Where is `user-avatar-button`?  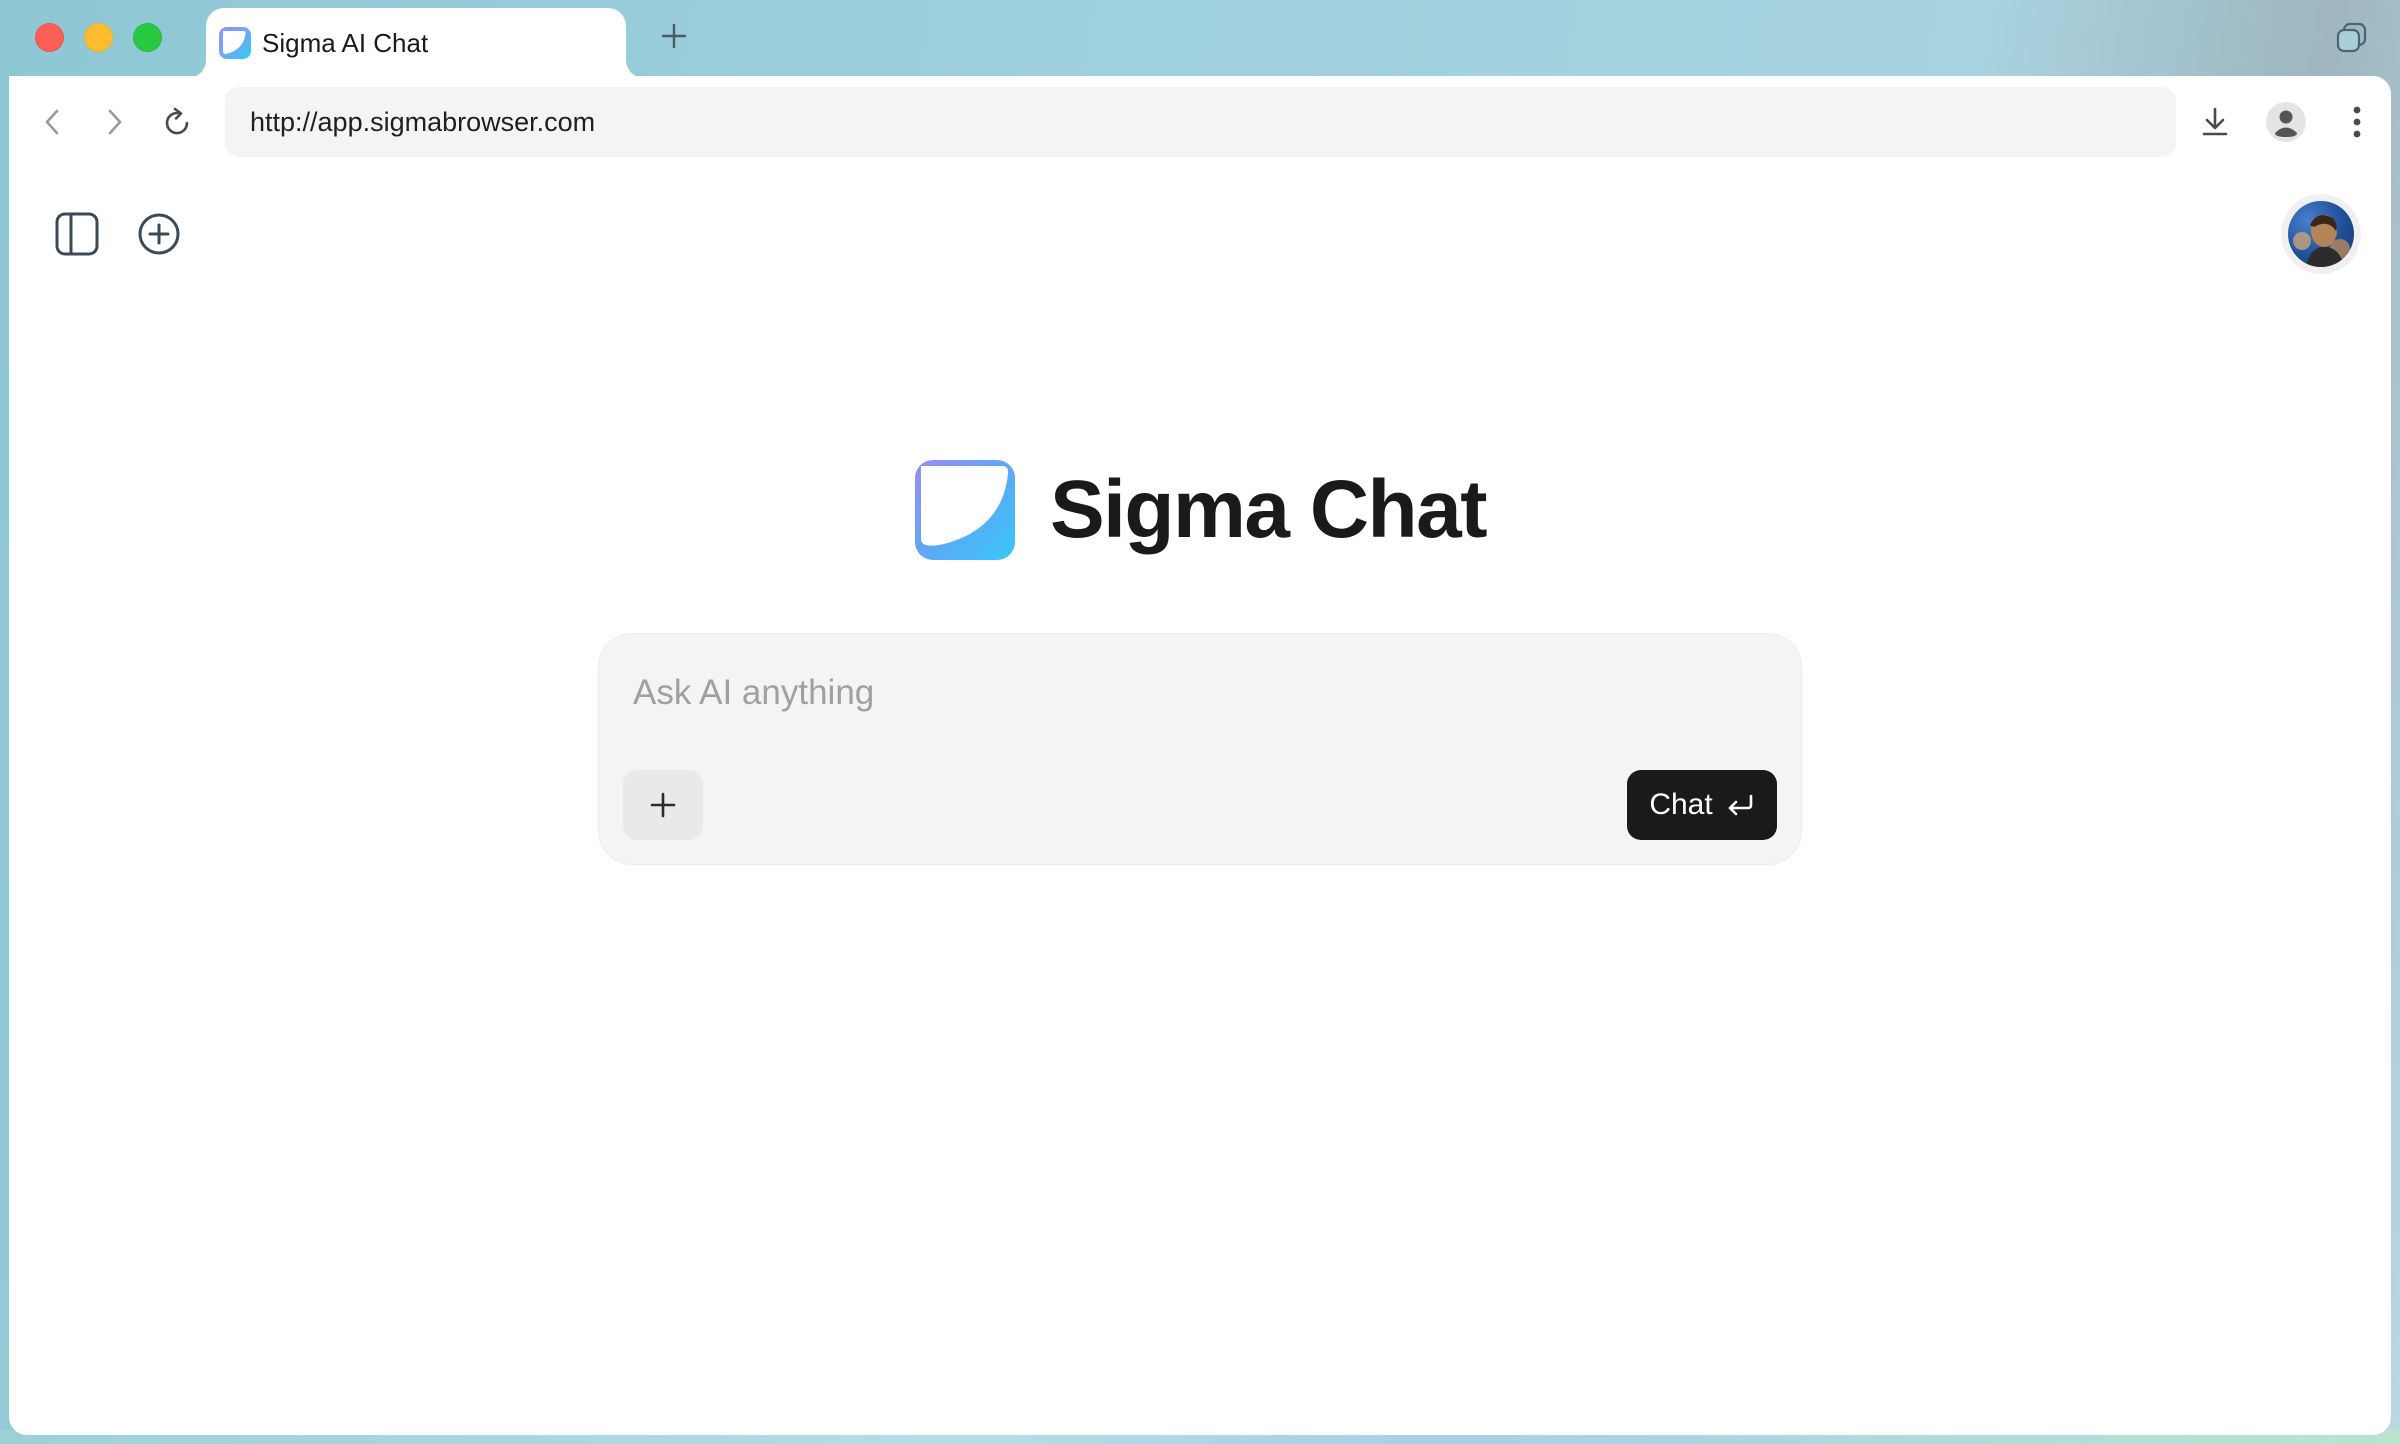 user-avatar-button is located at coordinates (2321, 234).